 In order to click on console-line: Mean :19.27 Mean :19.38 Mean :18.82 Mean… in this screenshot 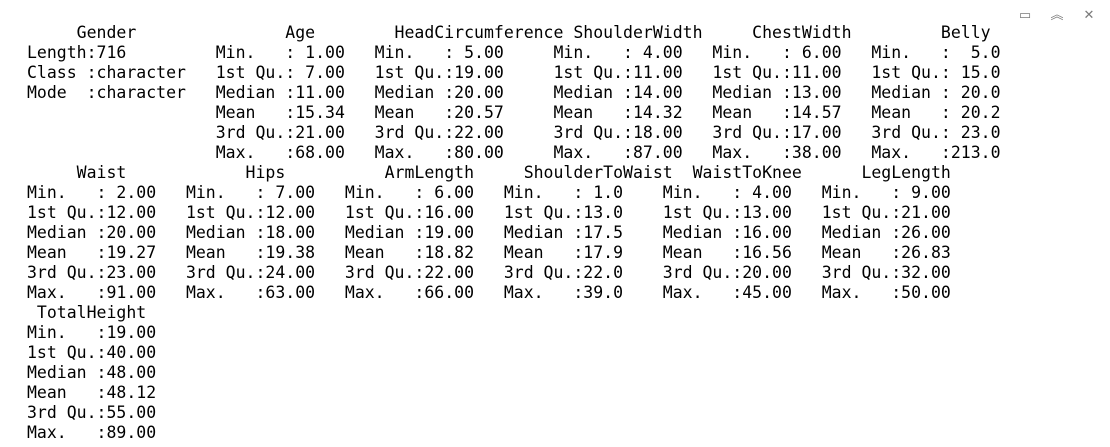, I will do `click(489, 252)`.